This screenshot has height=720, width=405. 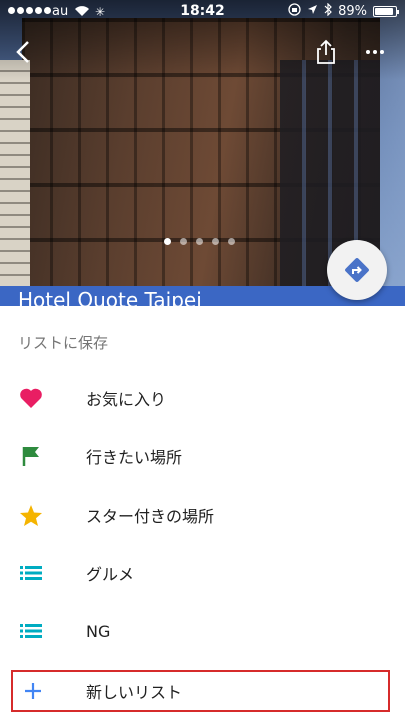 I want to click on directions-button, so click(x=357, y=270).